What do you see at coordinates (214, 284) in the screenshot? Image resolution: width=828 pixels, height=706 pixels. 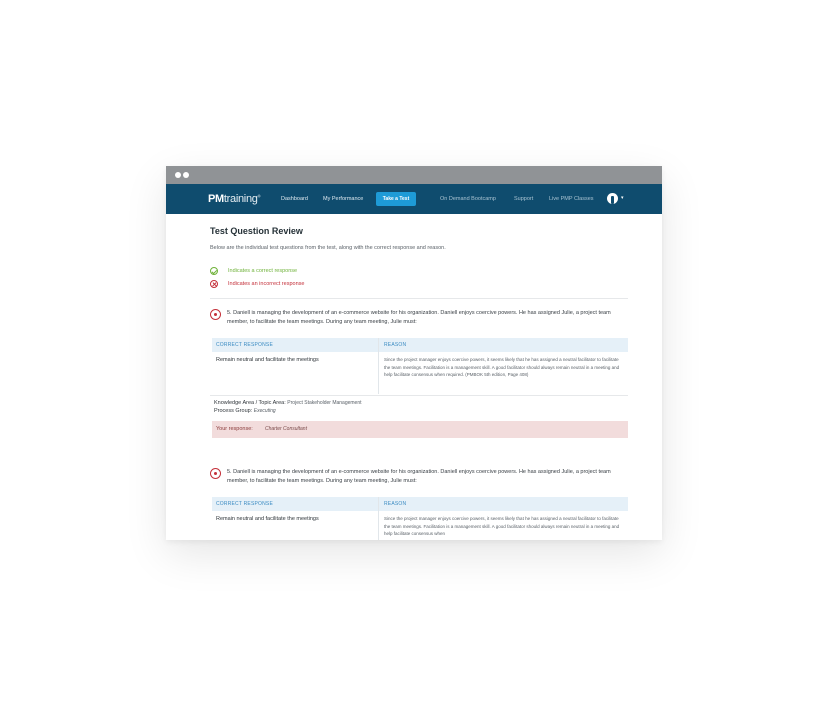 I see `x-circle-icon` at bounding box center [214, 284].